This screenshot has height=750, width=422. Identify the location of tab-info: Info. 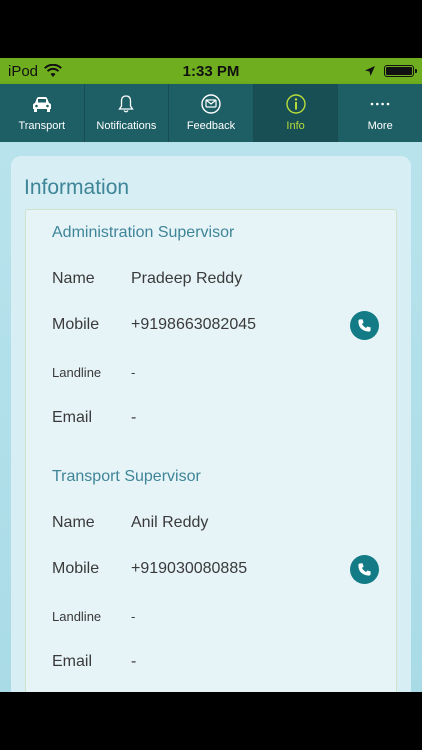
(296, 113).